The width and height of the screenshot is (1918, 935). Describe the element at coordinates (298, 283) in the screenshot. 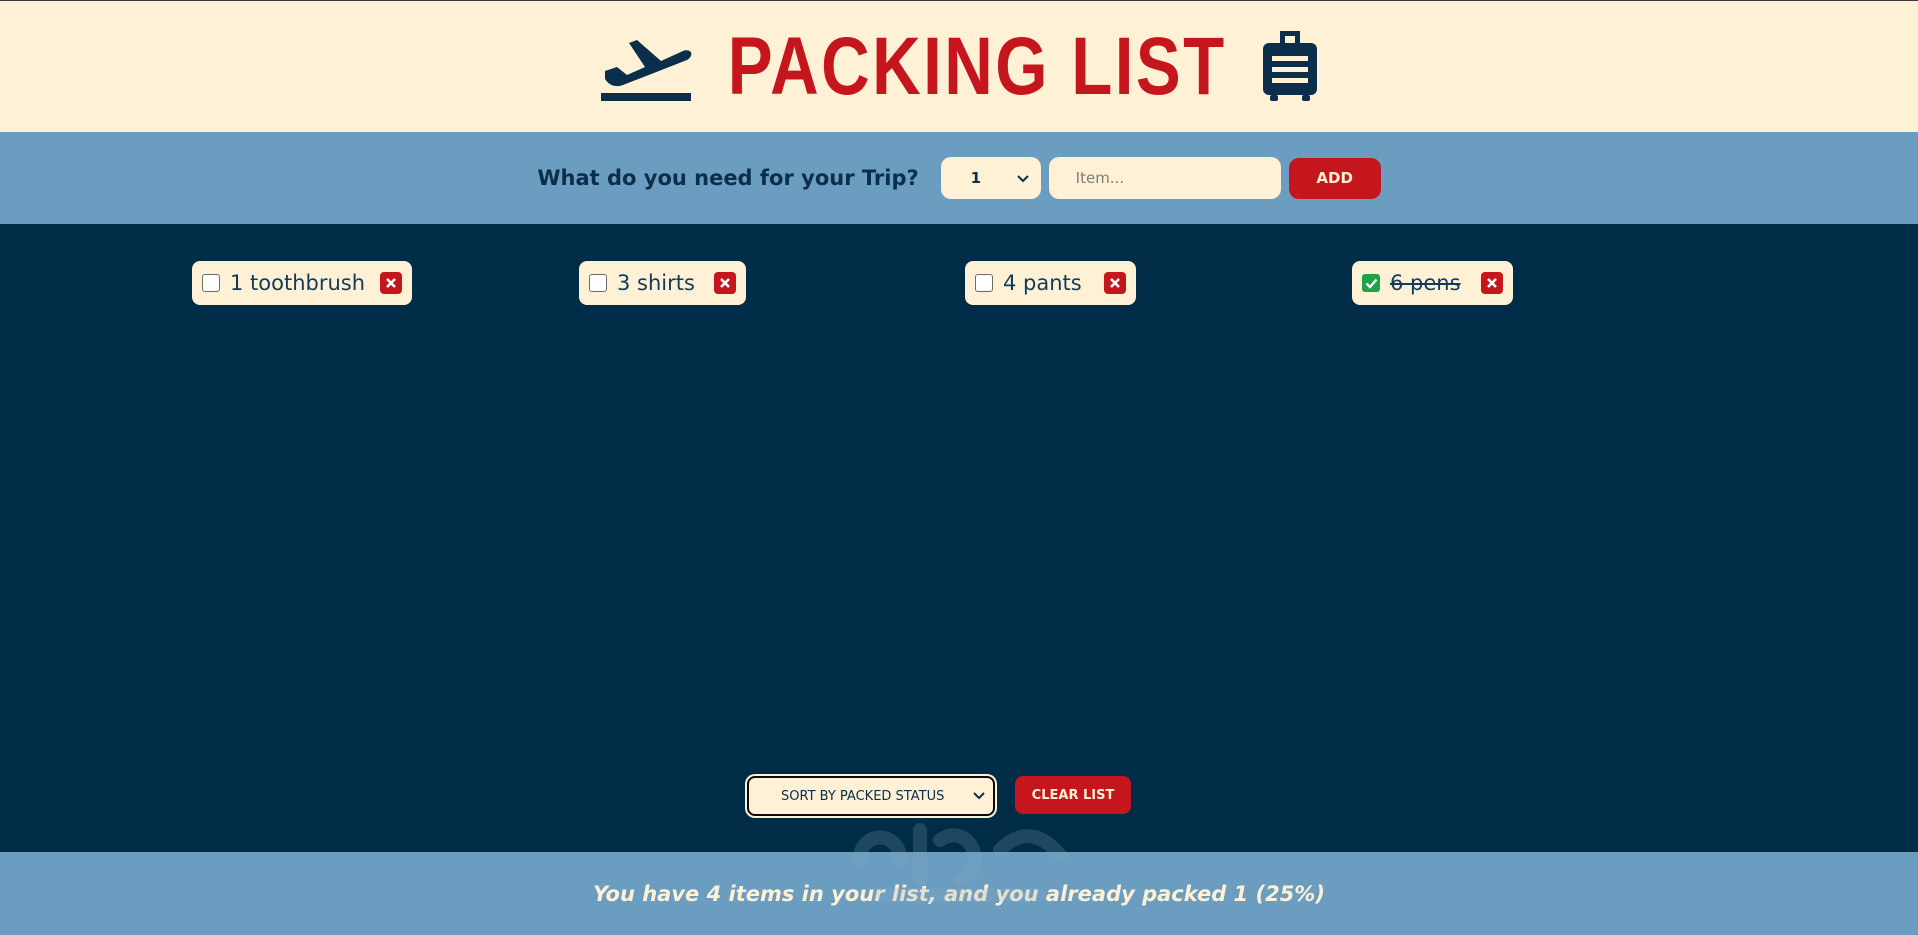

I see `item-label: 1 toothbrush` at that location.